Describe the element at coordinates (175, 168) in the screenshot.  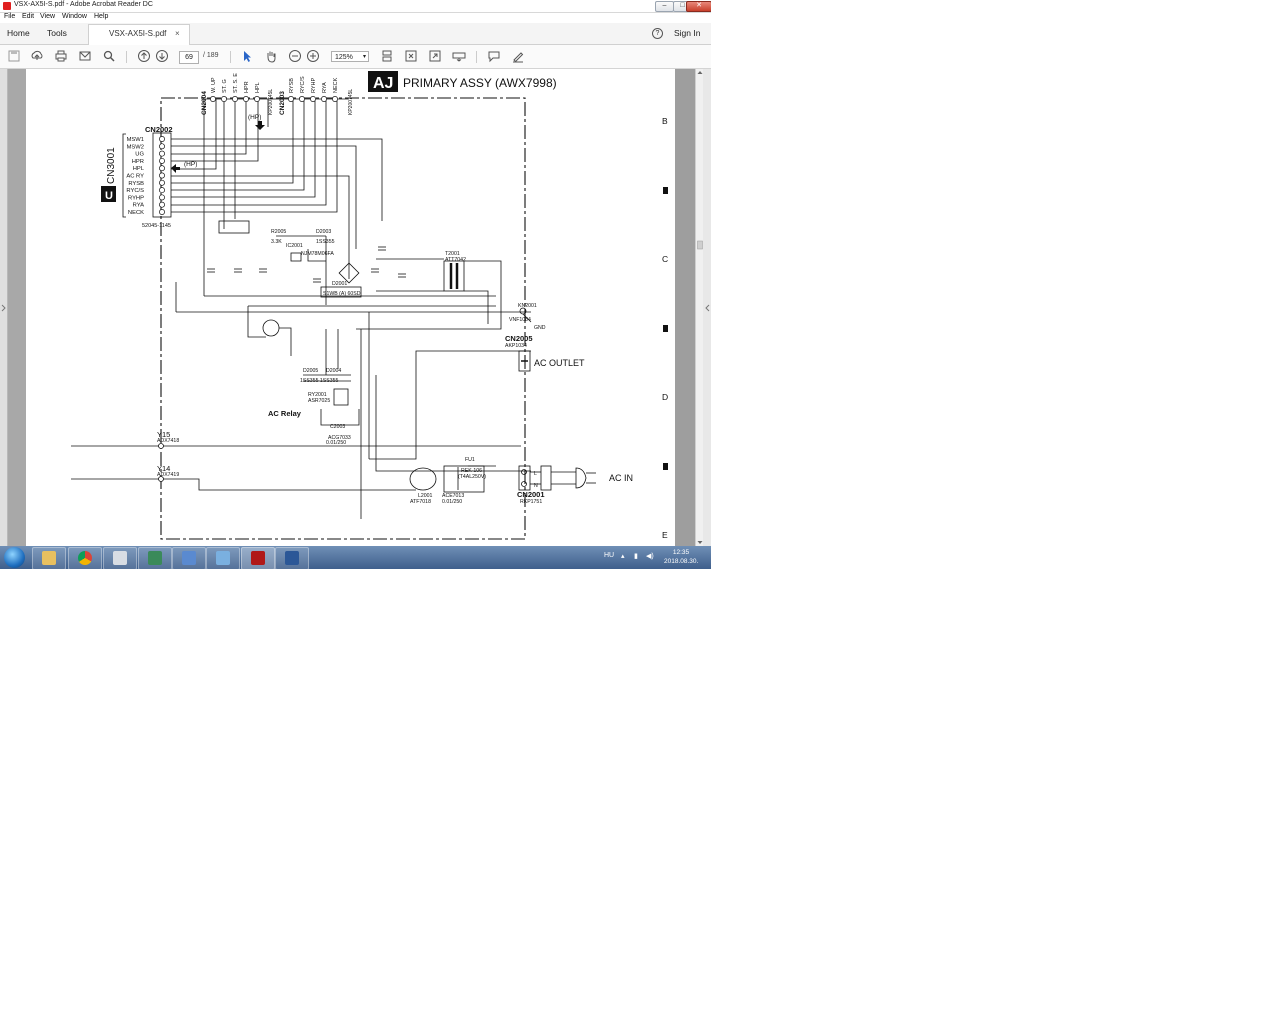
I see `hp-arrow-left-icon` at that location.